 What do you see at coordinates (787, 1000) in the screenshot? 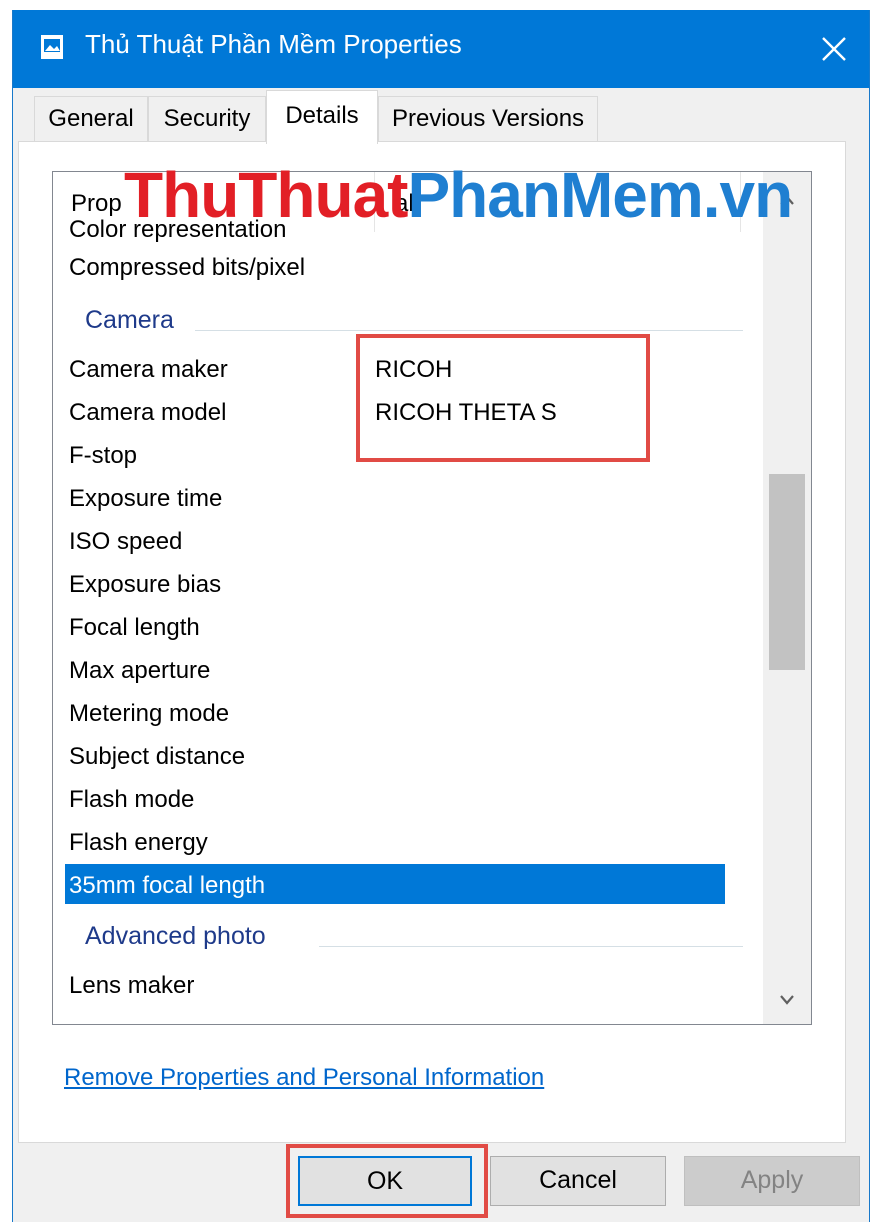
I see `scroll-down-arrow-icon` at bounding box center [787, 1000].